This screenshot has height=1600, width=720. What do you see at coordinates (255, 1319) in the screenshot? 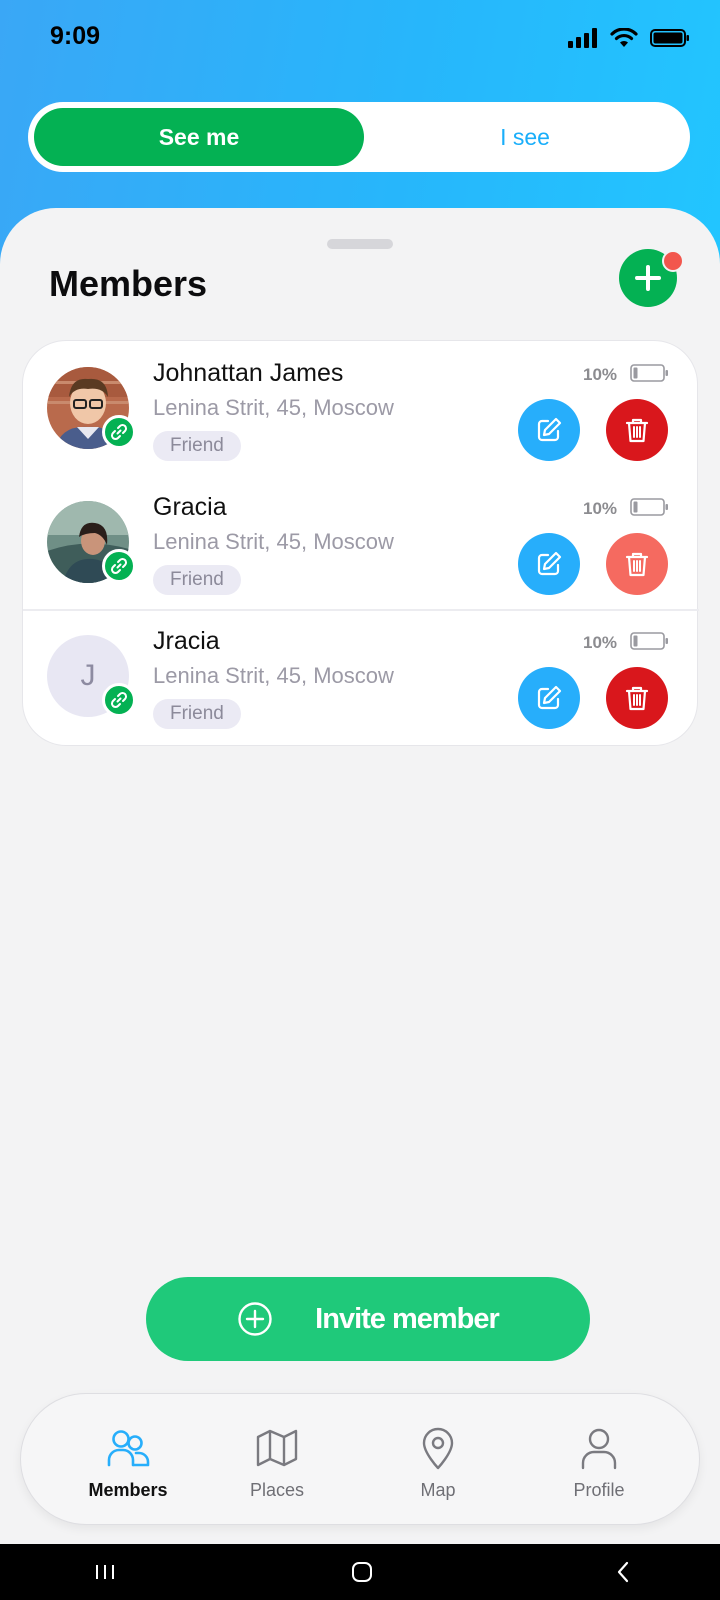
I see `plus-circle-icon` at bounding box center [255, 1319].